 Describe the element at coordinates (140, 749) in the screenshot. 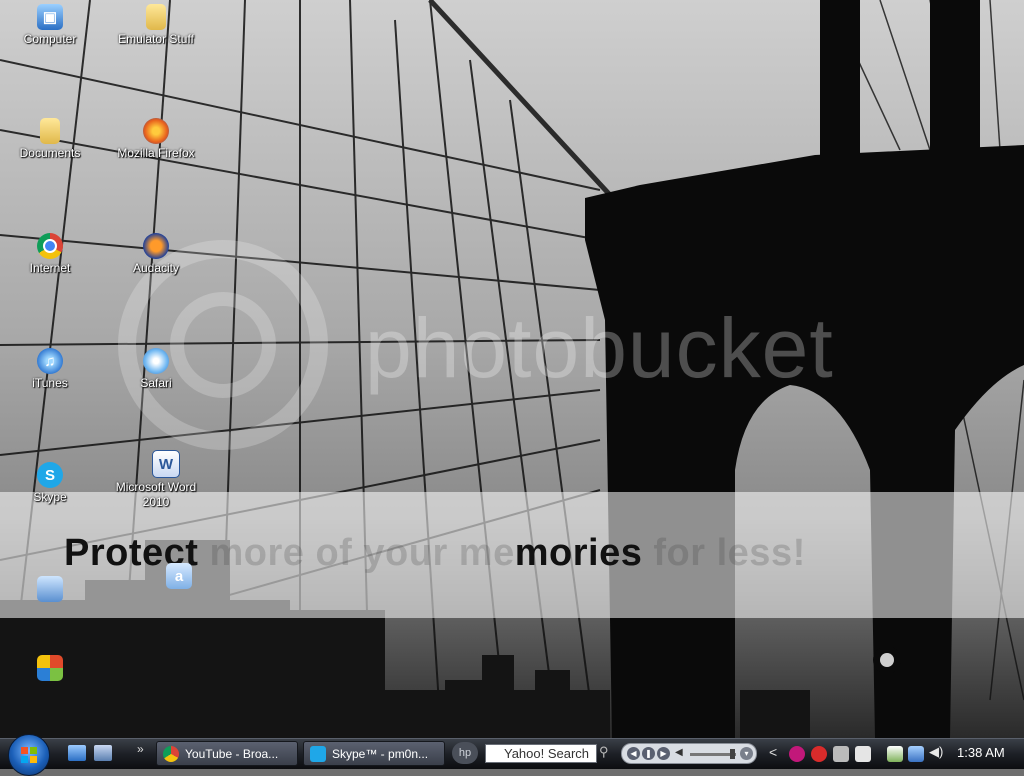

I see `quick-launch-chevron: »` at that location.